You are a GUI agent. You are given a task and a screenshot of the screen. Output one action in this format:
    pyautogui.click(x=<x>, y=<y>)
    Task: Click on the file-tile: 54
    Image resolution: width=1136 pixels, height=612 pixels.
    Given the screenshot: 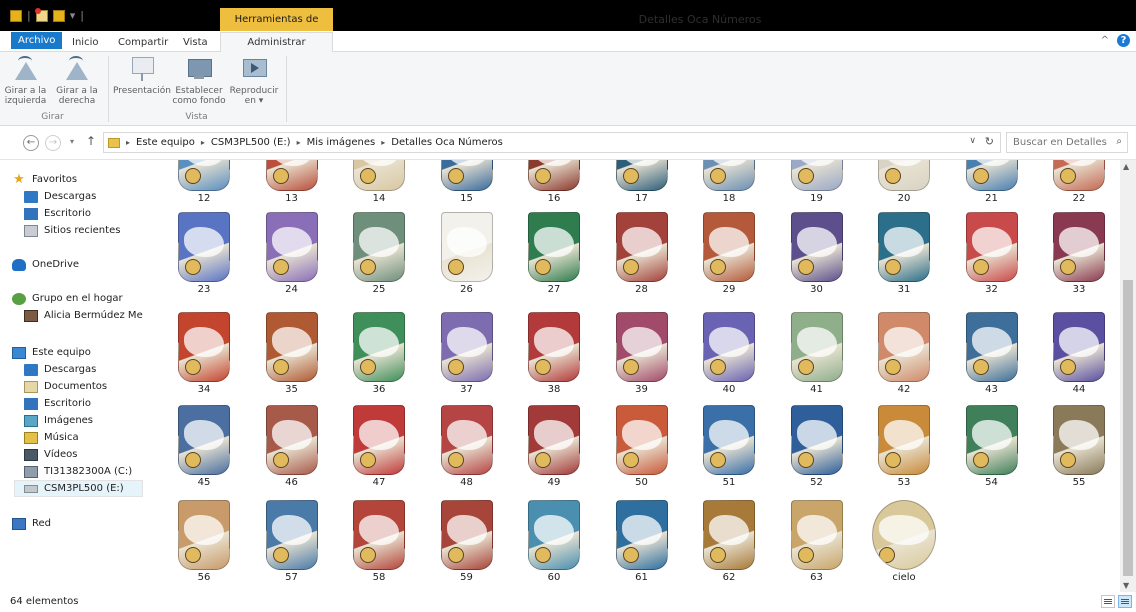 What is the action you would take?
    pyautogui.click(x=992, y=449)
    